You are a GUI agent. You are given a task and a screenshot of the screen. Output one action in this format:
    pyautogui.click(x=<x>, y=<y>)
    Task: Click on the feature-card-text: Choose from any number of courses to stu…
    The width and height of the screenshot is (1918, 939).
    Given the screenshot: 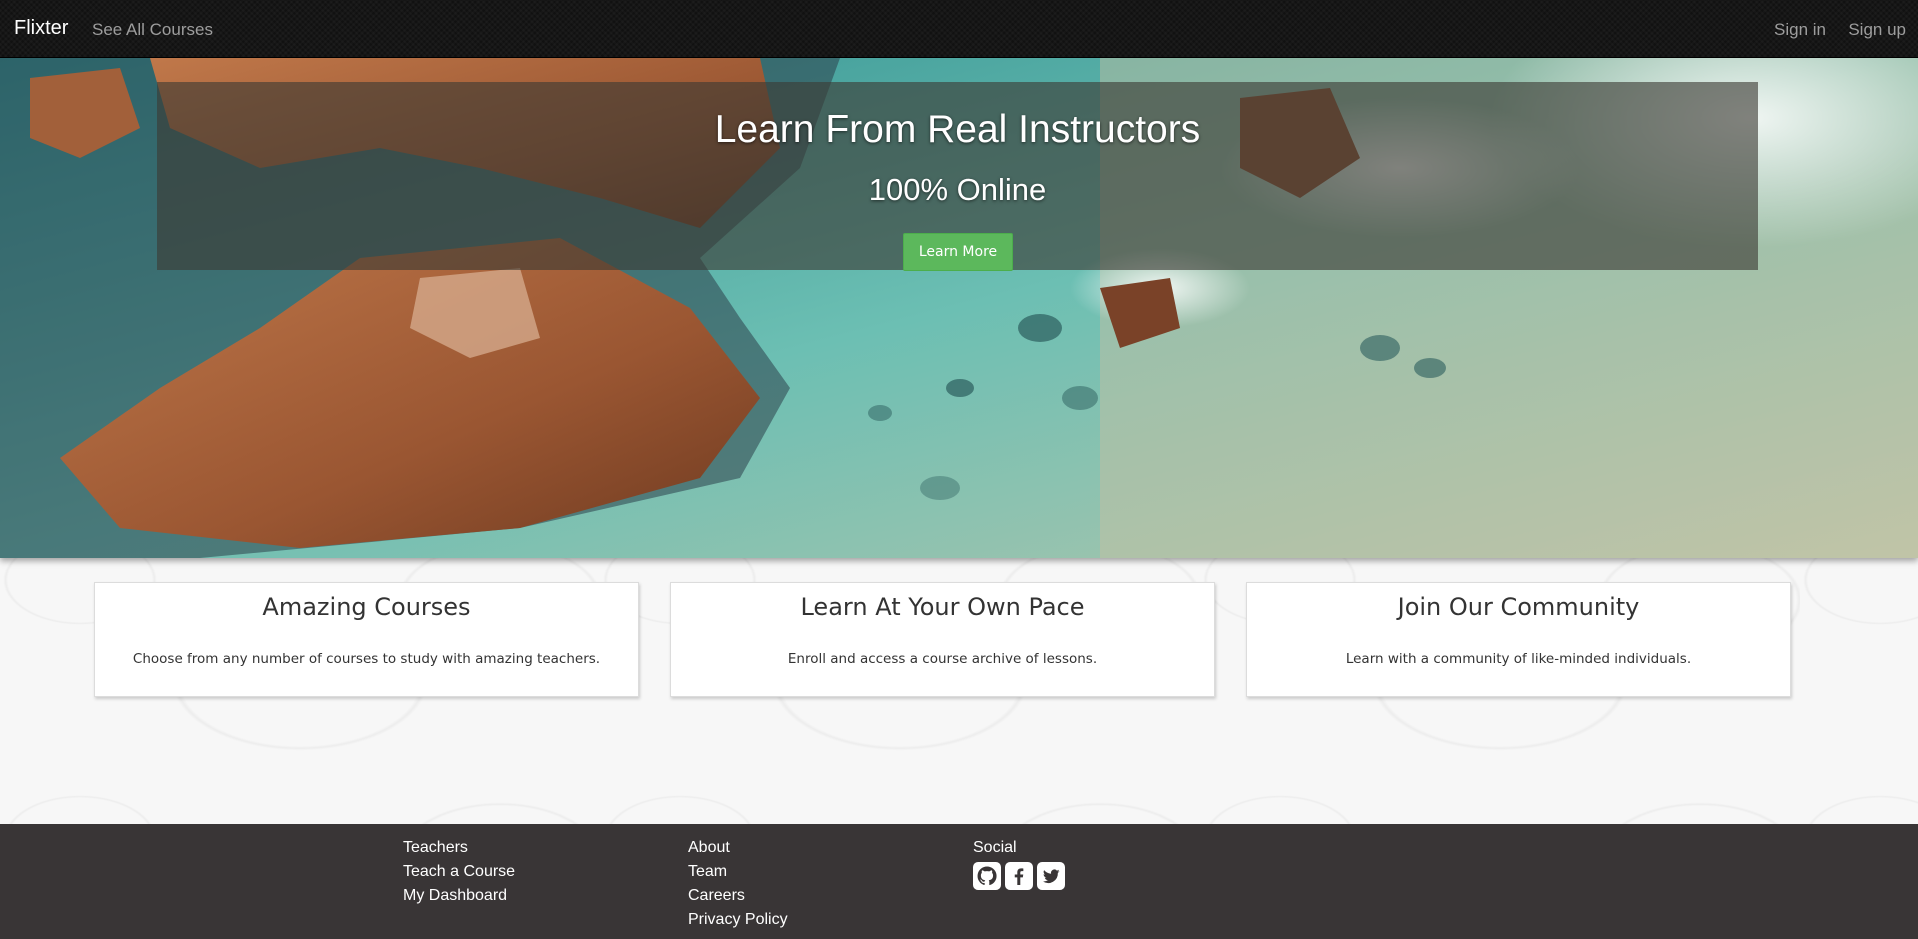 What is the action you would take?
    pyautogui.click(x=366, y=659)
    